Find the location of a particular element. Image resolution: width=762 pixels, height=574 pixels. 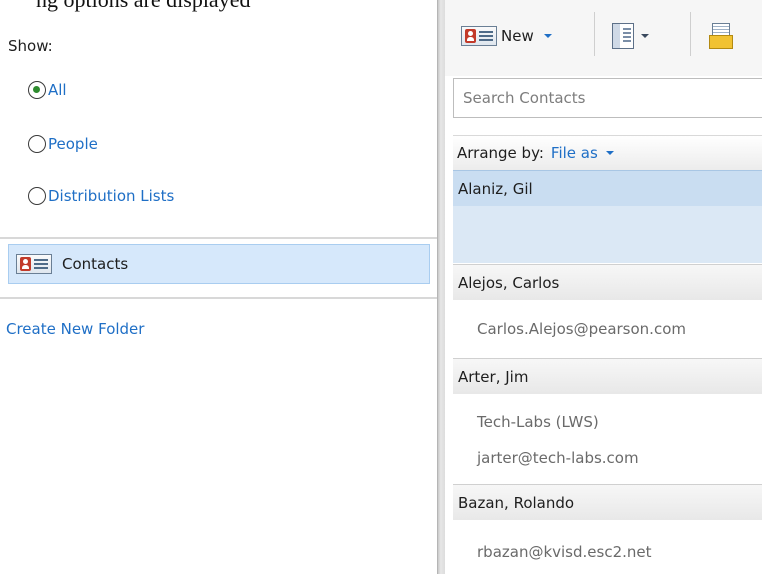

filter-all-option: All is located at coordinates (47, 90).